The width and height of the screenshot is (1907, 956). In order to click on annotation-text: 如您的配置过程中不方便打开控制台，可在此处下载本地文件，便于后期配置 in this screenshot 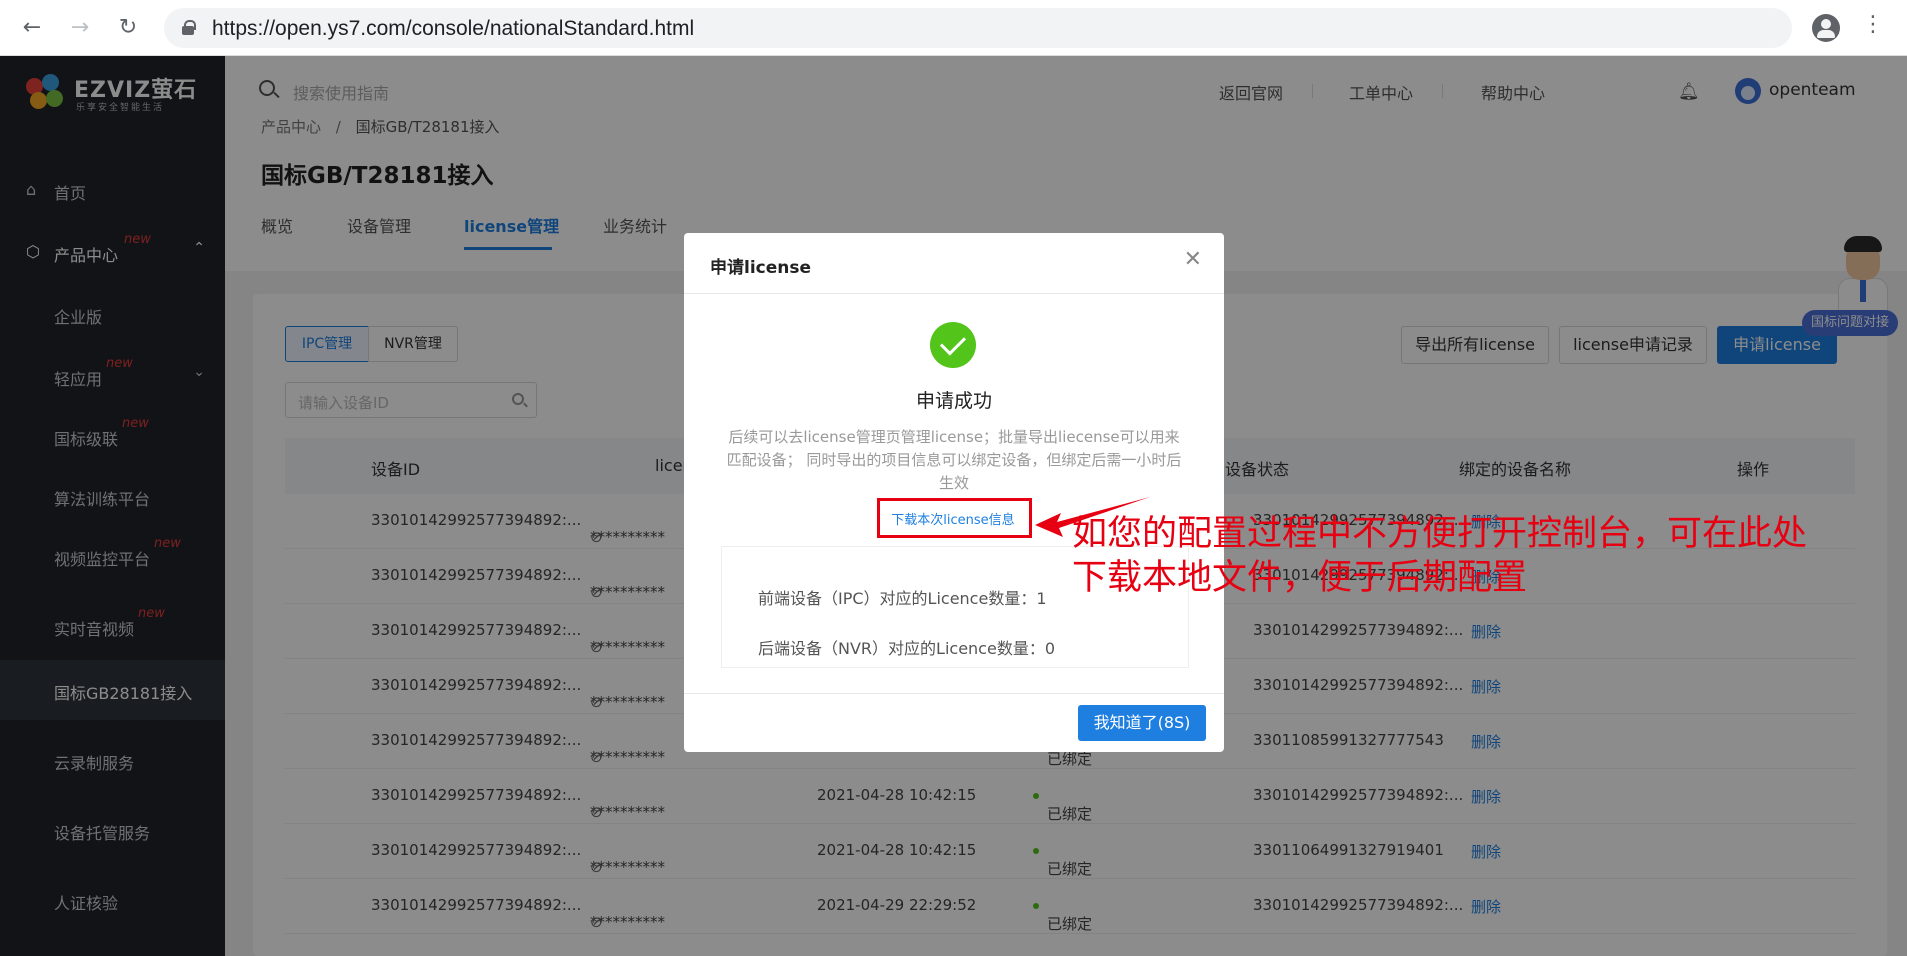, I will do `click(1440, 556)`.